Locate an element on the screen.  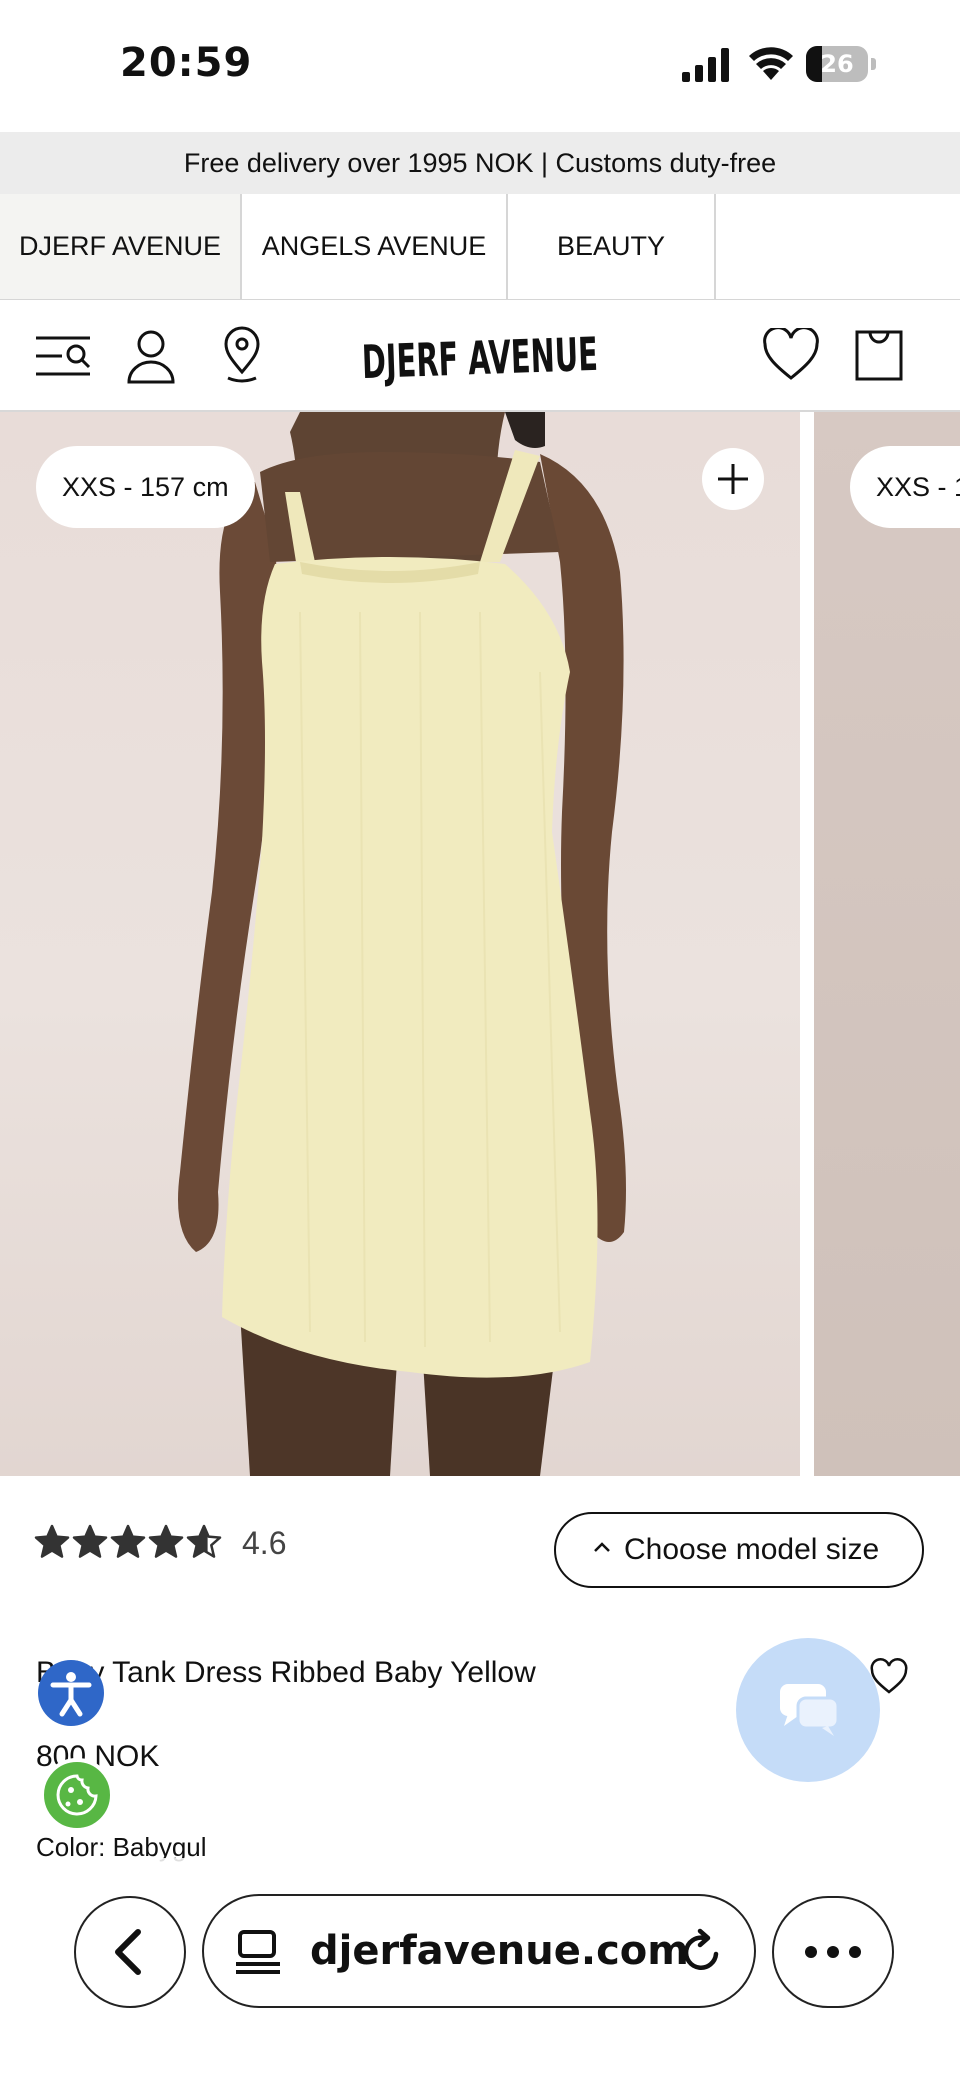
address-bar: djerfavenue.com is located at coordinates (479, 1951).